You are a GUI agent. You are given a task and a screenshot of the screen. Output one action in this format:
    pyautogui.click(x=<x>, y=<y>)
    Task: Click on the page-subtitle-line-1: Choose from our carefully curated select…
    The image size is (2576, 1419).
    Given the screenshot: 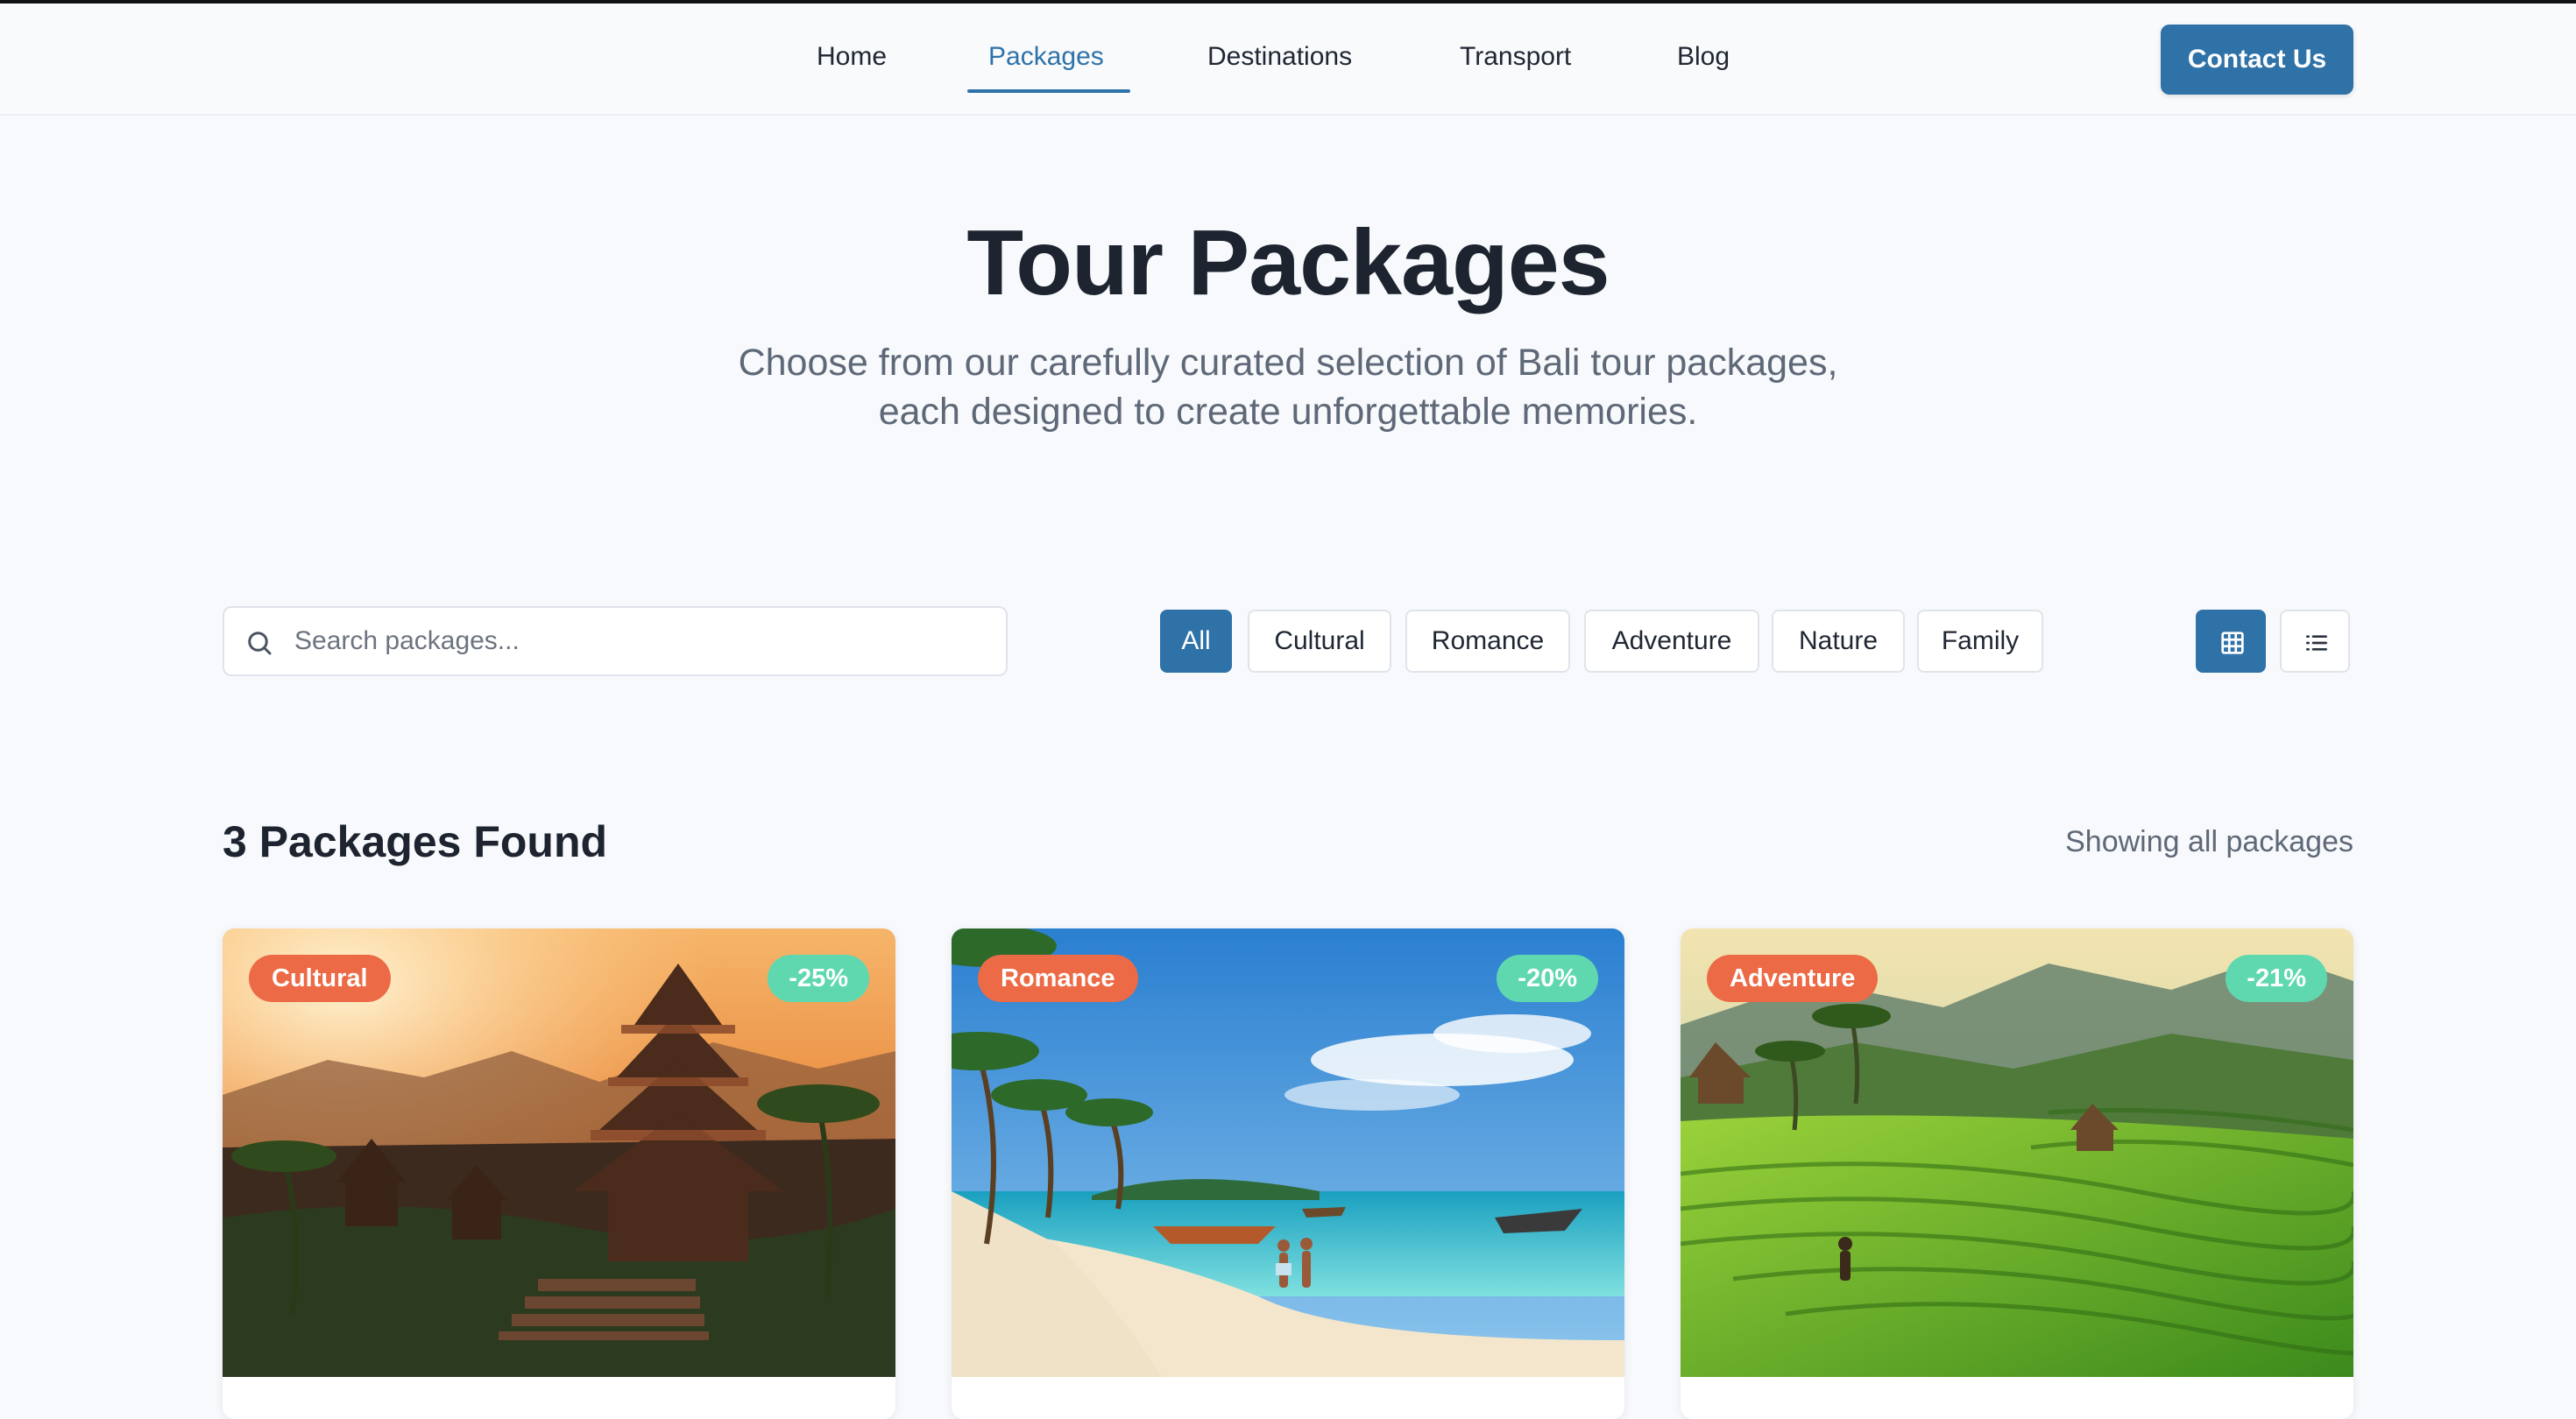 What is the action you would take?
    pyautogui.click(x=1288, y=363)
    